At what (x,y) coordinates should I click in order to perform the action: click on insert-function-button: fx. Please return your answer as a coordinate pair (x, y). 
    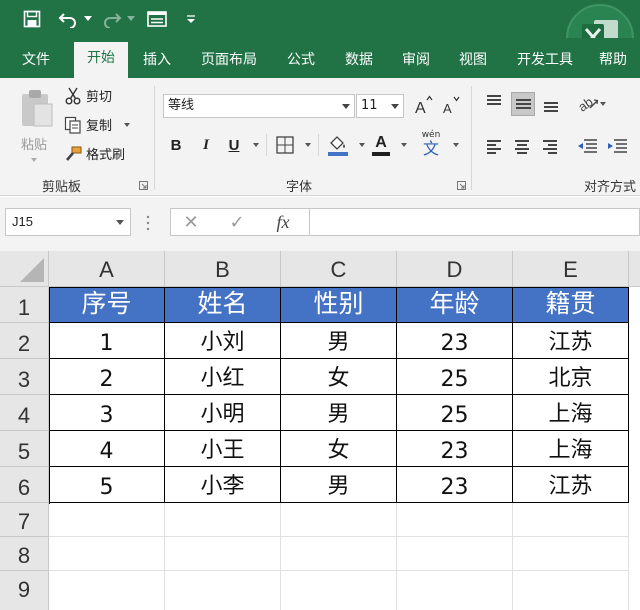
    Looking at the image, I should click on (283, 222).